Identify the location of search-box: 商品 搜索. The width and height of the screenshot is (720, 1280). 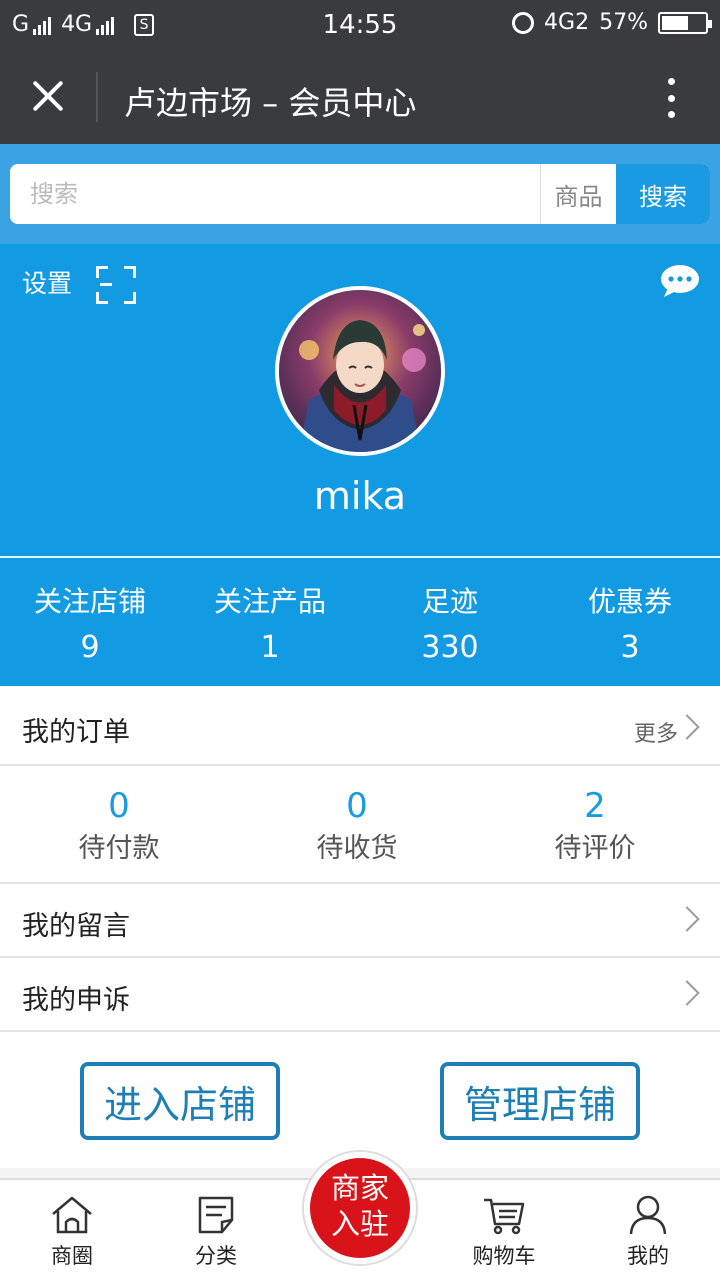
(360, 194).